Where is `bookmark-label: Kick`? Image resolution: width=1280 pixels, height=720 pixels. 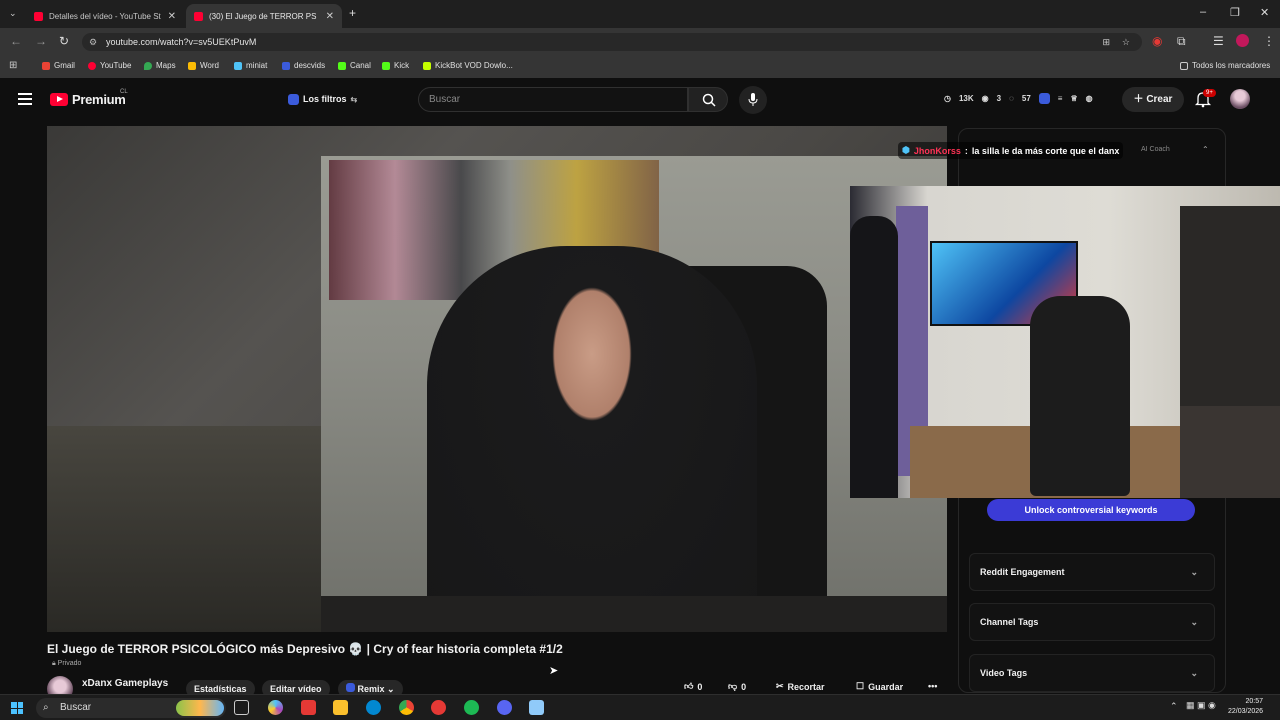 bookmark-label: Kick is located at coordinates (402, 65).